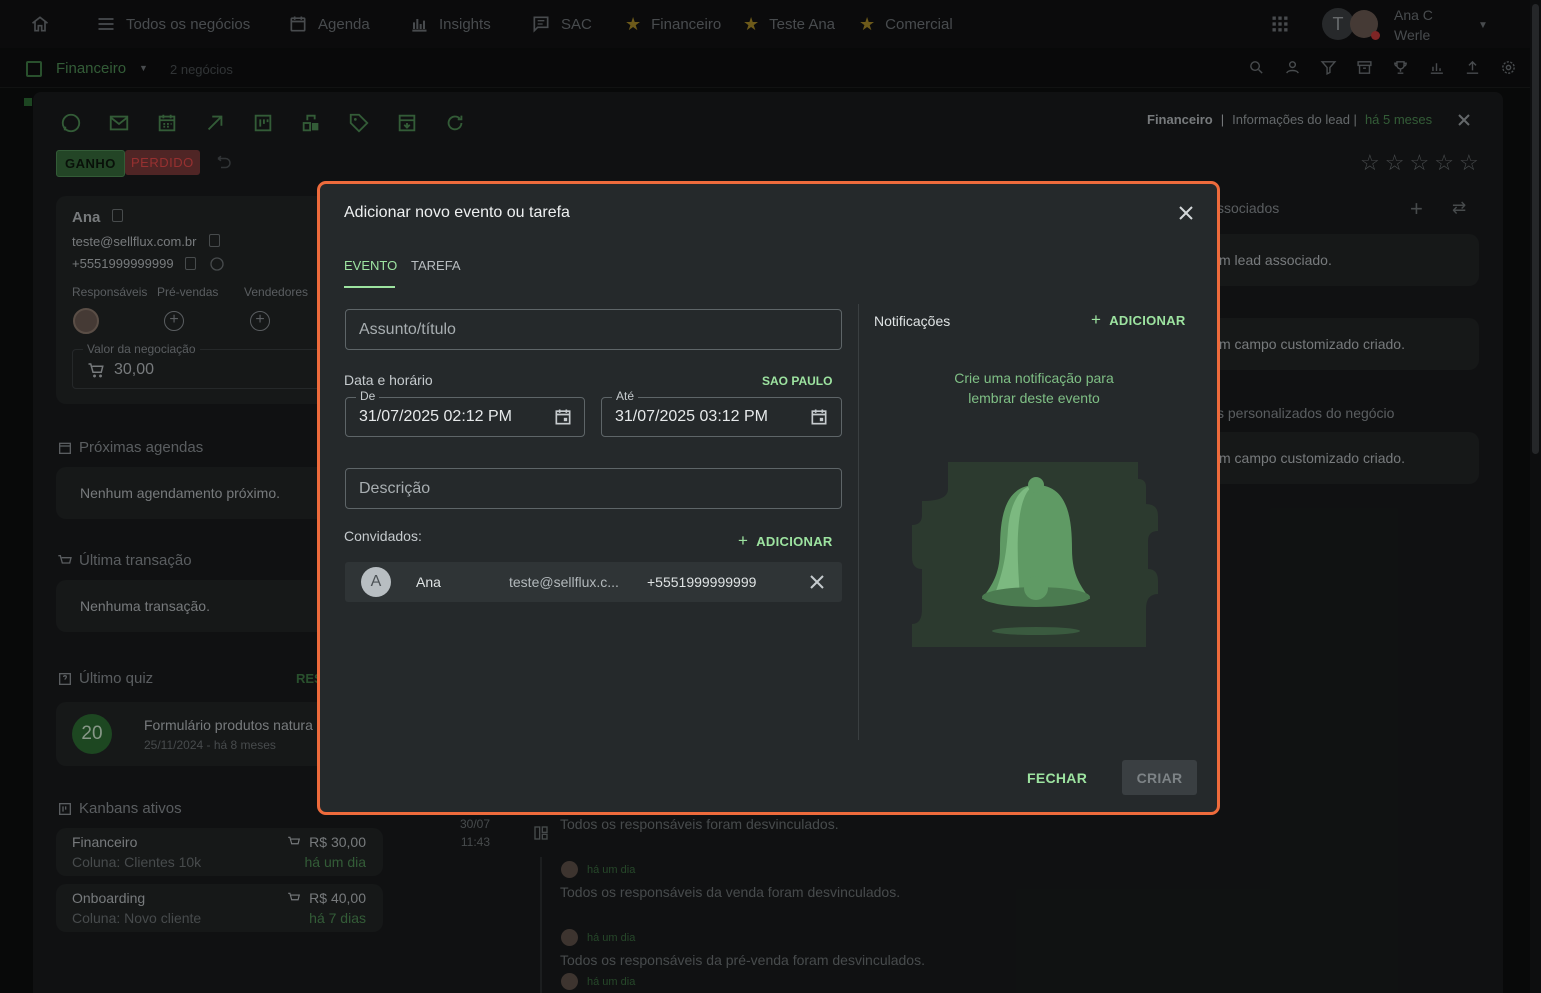  Describe the element at coordinates (797, 381) in the screenshot. I see `timezone-button: SAO PAULO` at that location.